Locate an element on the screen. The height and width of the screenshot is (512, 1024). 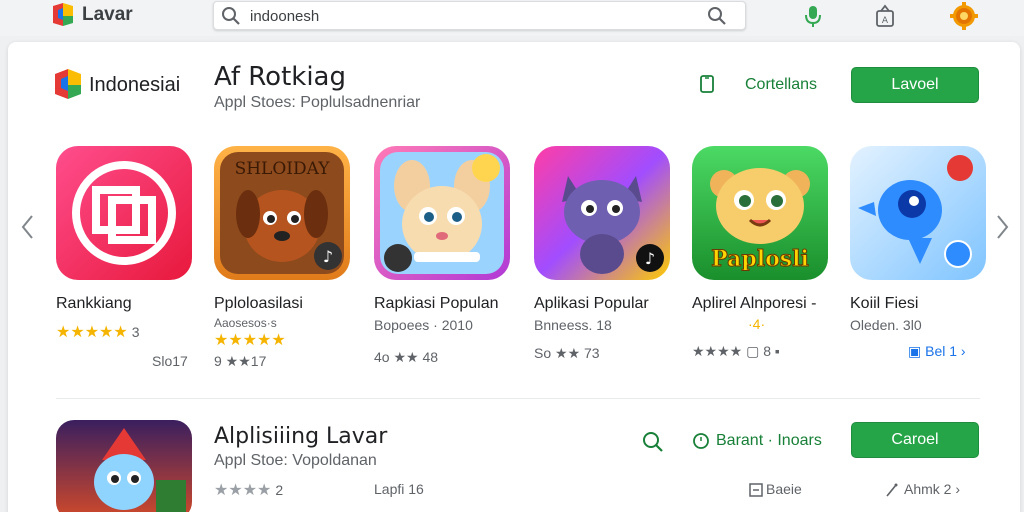
app-meta-top: Bopoees · 2010 is located at coordinates (423, 325).